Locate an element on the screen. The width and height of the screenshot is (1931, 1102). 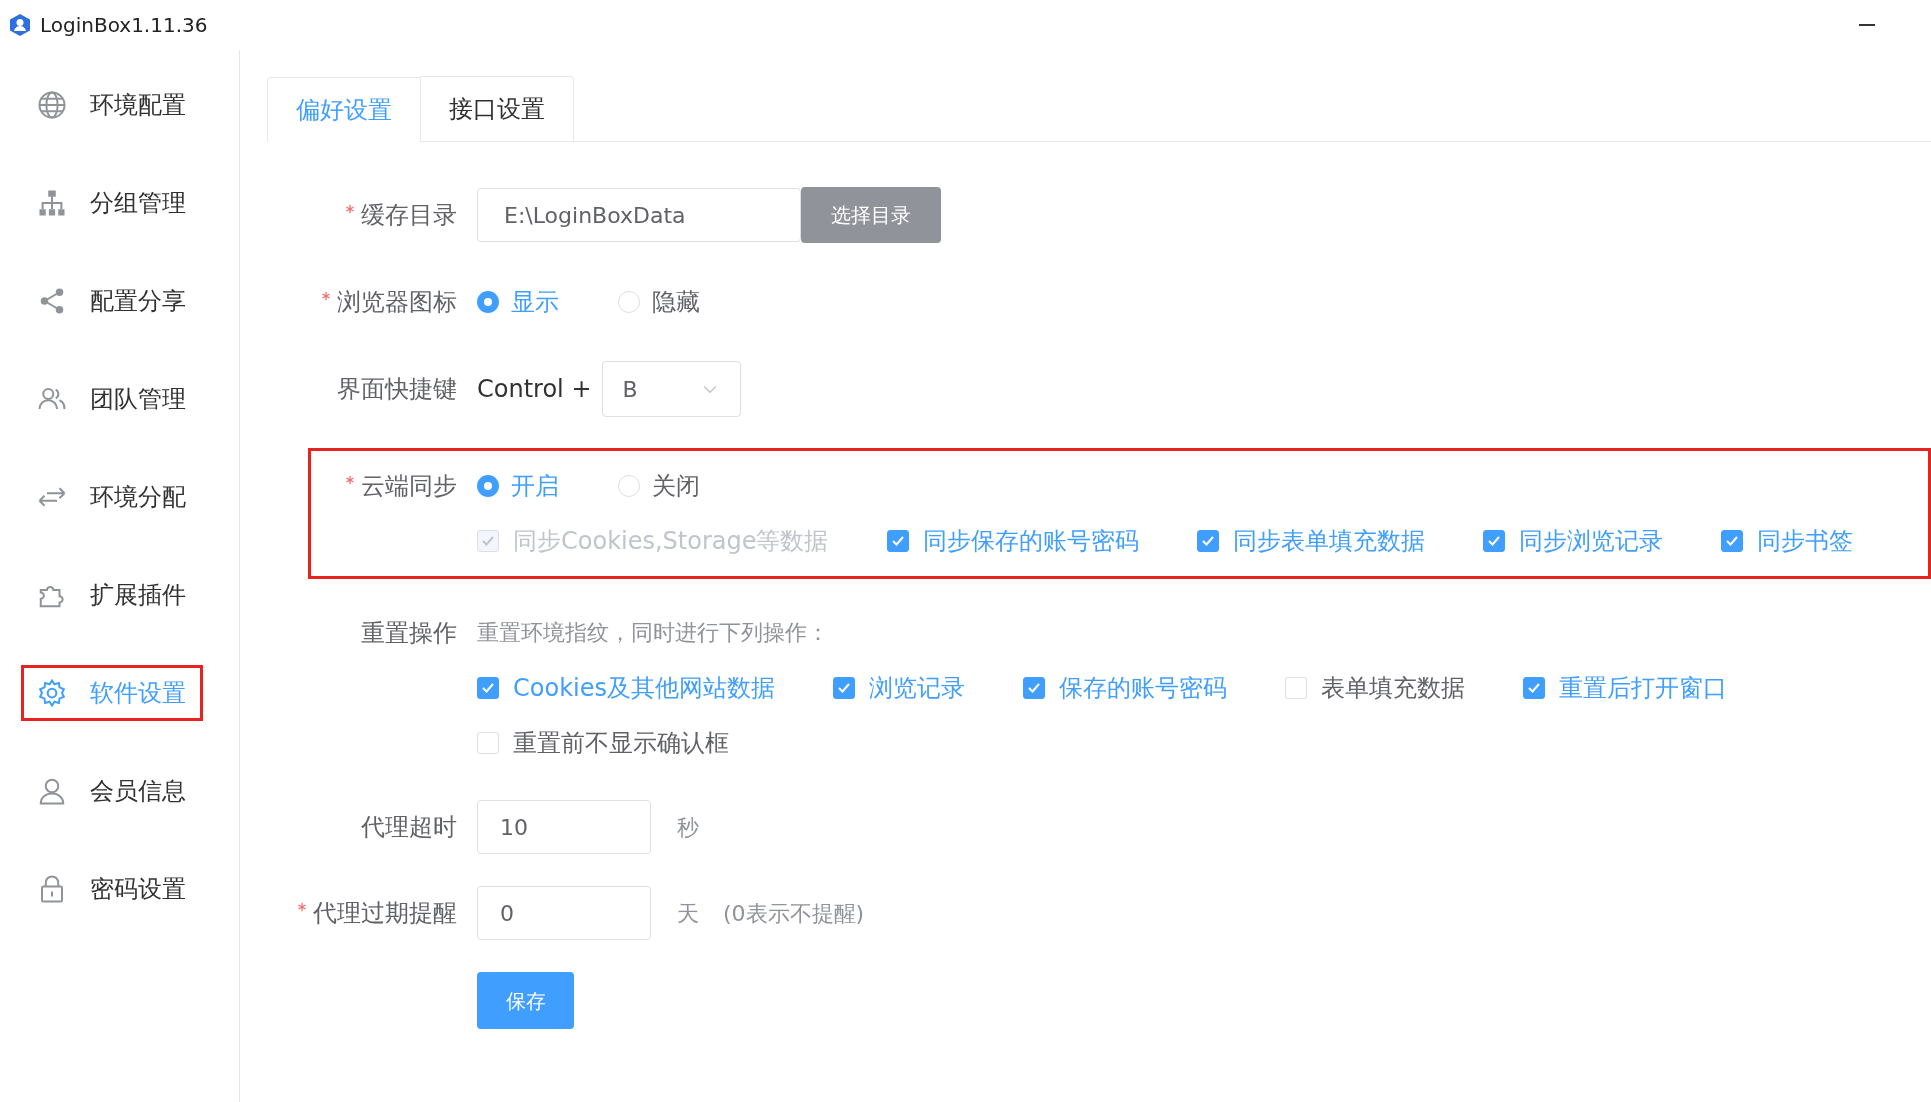
sidebar-item: 分组管理 is located at coordinates (112, 203).